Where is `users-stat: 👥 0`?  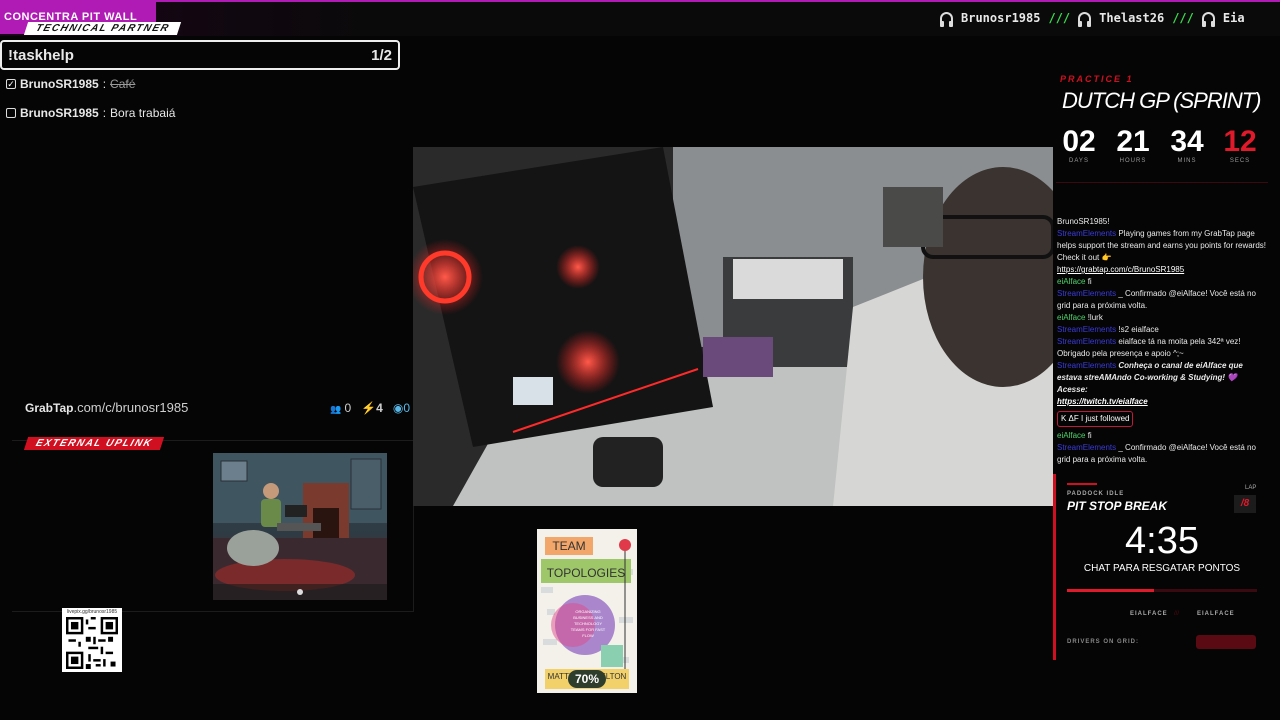 users-stat: 👥 0 is located at coordinates (340, 408).